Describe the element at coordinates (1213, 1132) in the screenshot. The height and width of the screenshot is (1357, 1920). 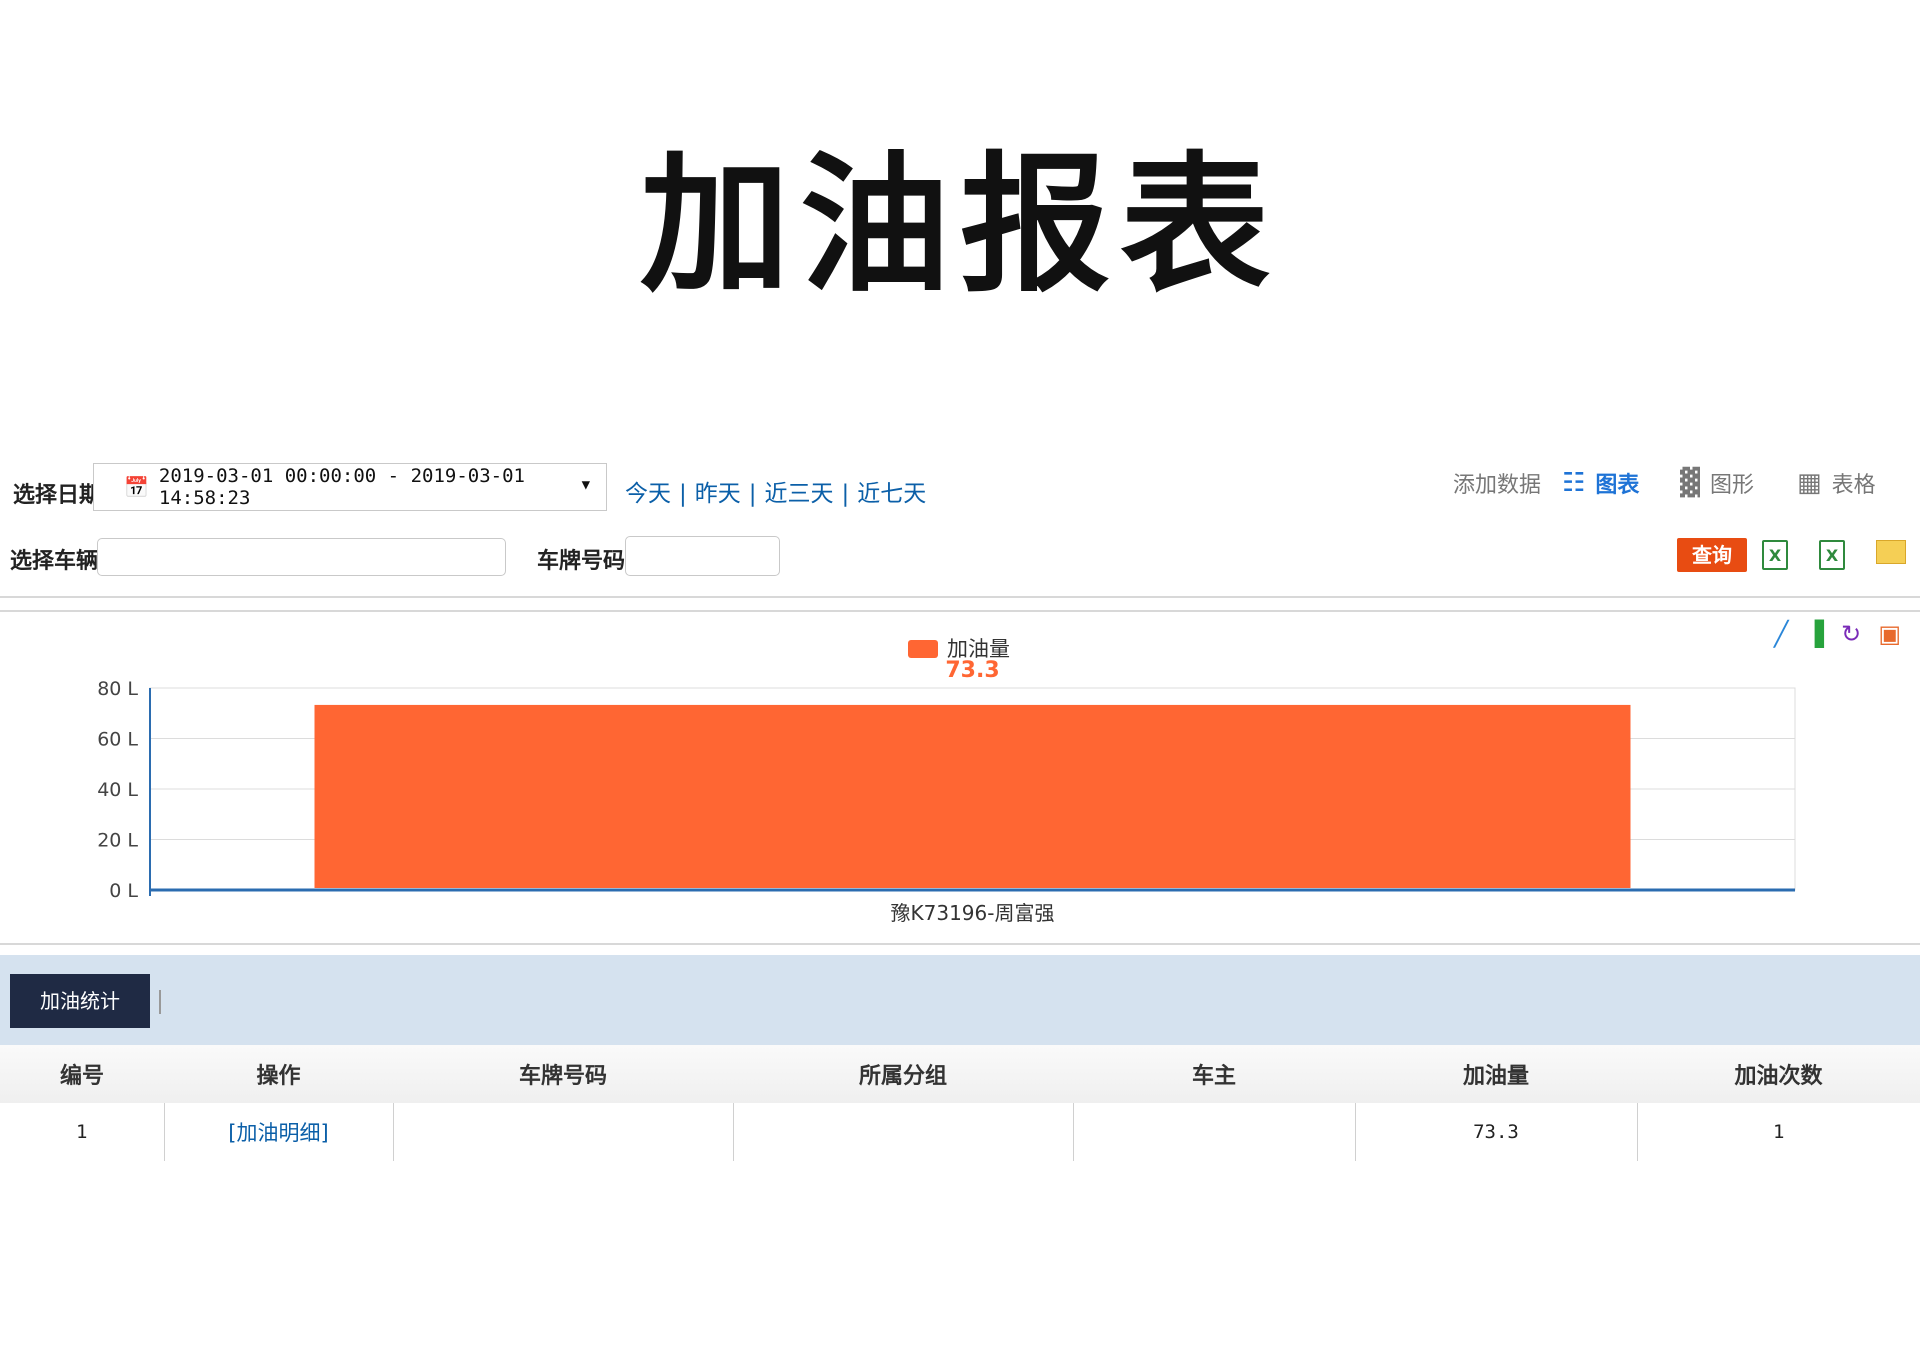
I see `cell-owner` at that location.